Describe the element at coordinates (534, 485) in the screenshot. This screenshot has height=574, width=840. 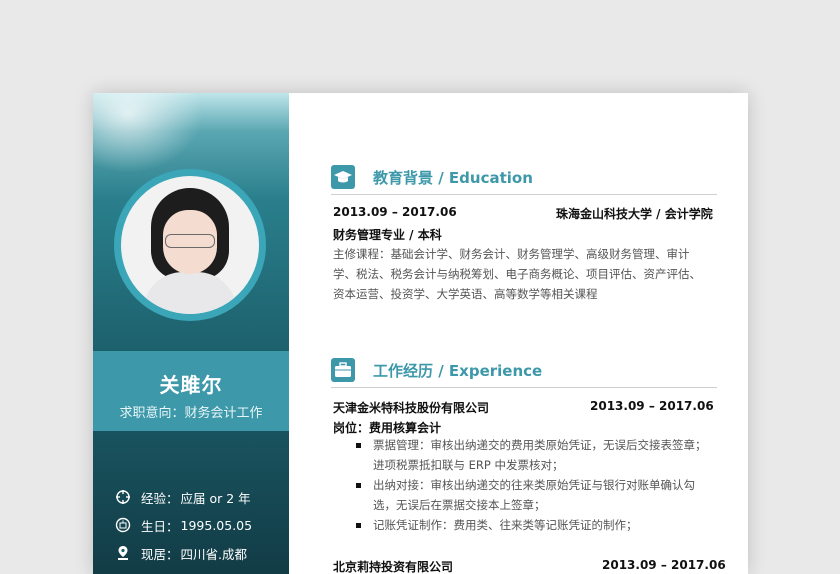
I see `duty-line: 出纳对接：审核出纳递交的往来类原始凭证与银行对账单确认勾` at that location.